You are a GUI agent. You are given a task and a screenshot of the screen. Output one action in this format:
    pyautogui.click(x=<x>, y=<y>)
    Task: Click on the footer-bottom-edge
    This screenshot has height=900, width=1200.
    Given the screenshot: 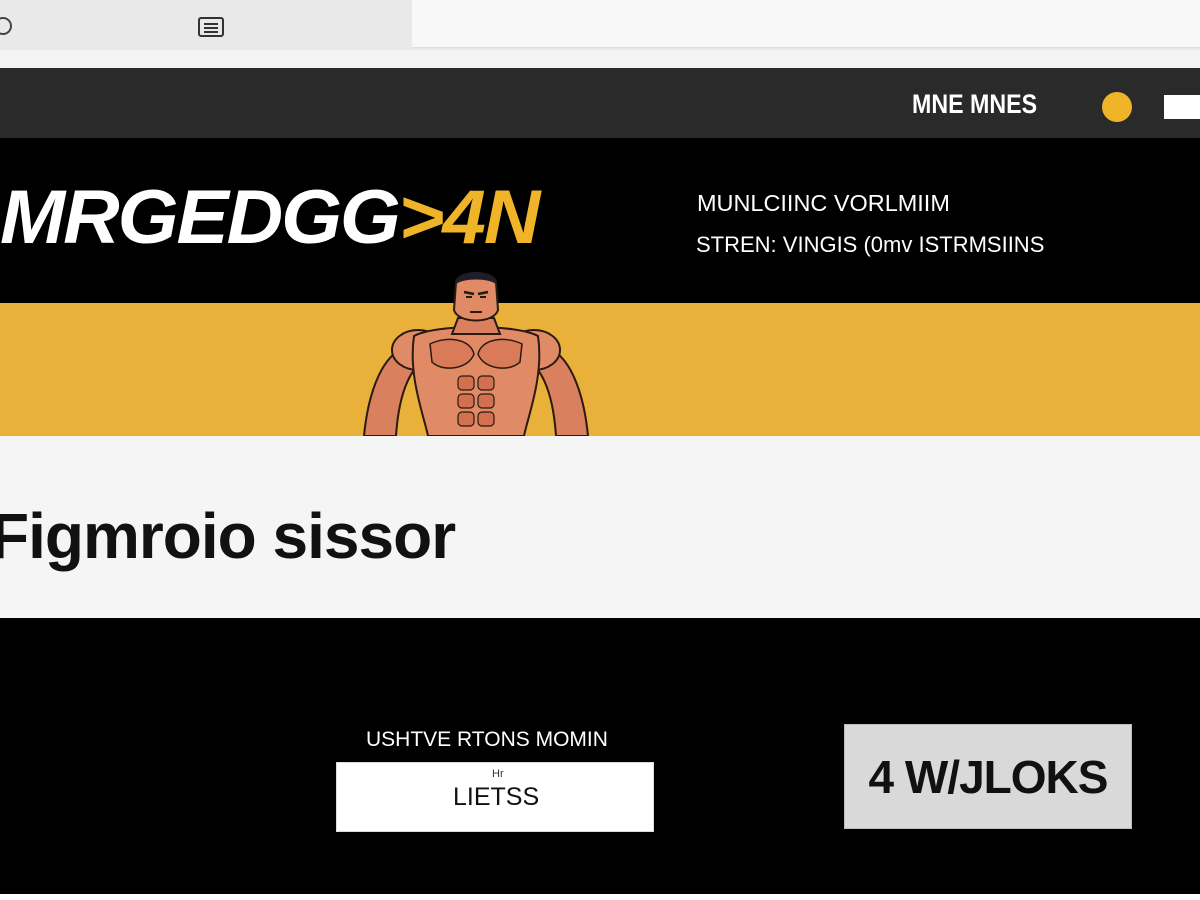 What is the action you would take?
    pyautogui.click(x=600, y=897)
    